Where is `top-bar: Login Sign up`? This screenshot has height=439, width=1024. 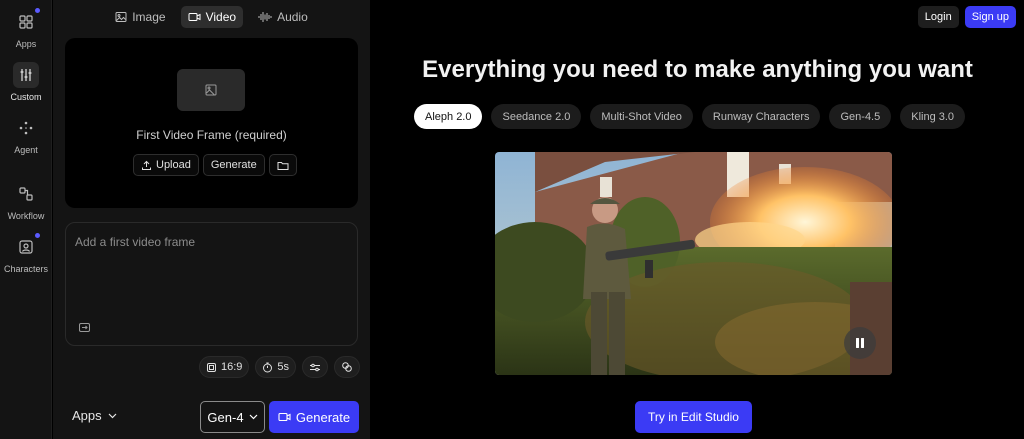 top-bar: Login Sign up is located at coordinates (966, 17).